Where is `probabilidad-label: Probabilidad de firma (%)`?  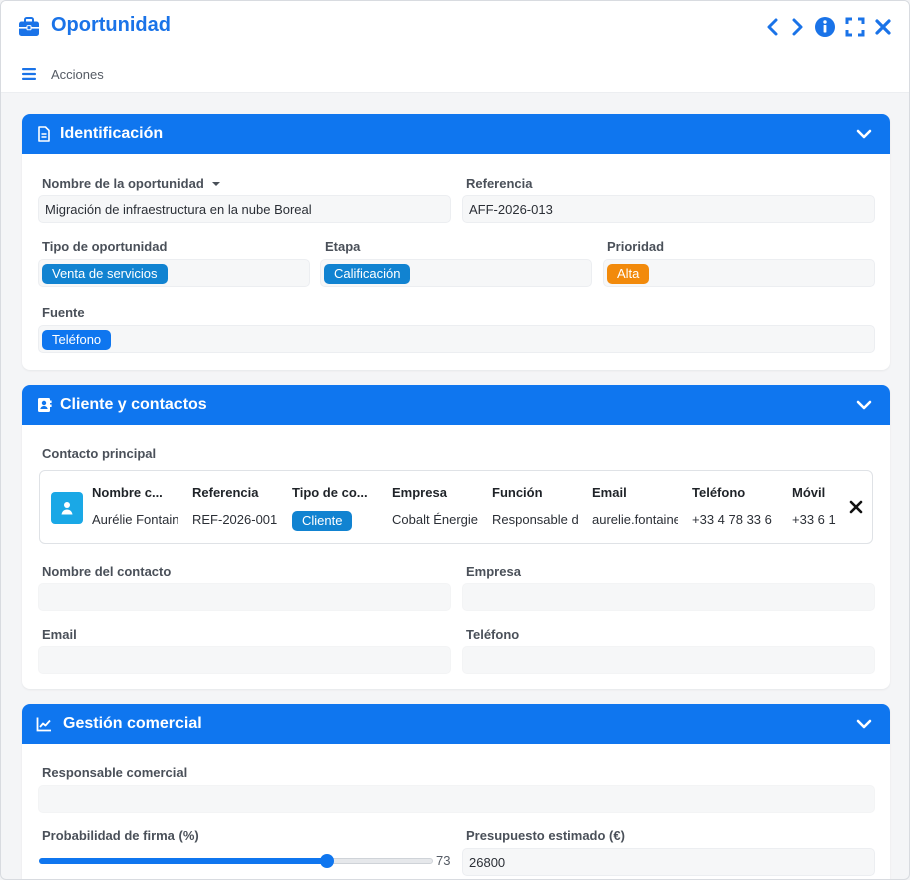
probabilidad-label: Probabilidad de firma (%) is located at coordinates (120, 835).